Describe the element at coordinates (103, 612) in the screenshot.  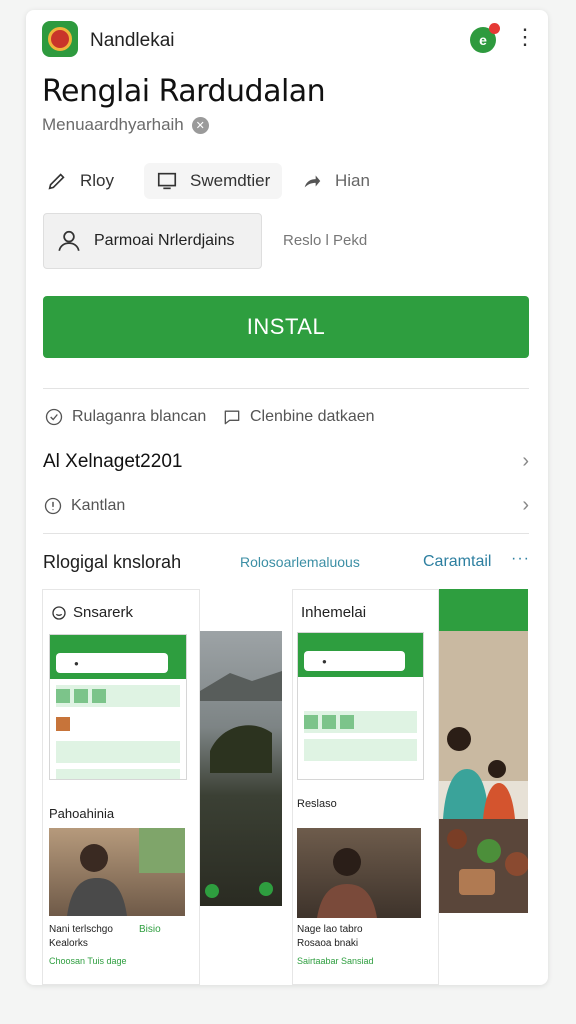
I see `screenshot-1-label: Snsarerk` at that location.